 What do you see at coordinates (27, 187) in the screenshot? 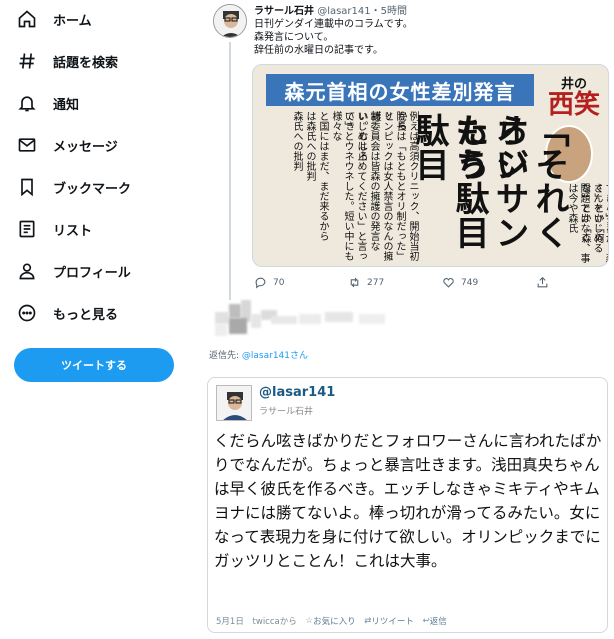
I see `bookmark-icon` at bounding box center [27, 187].